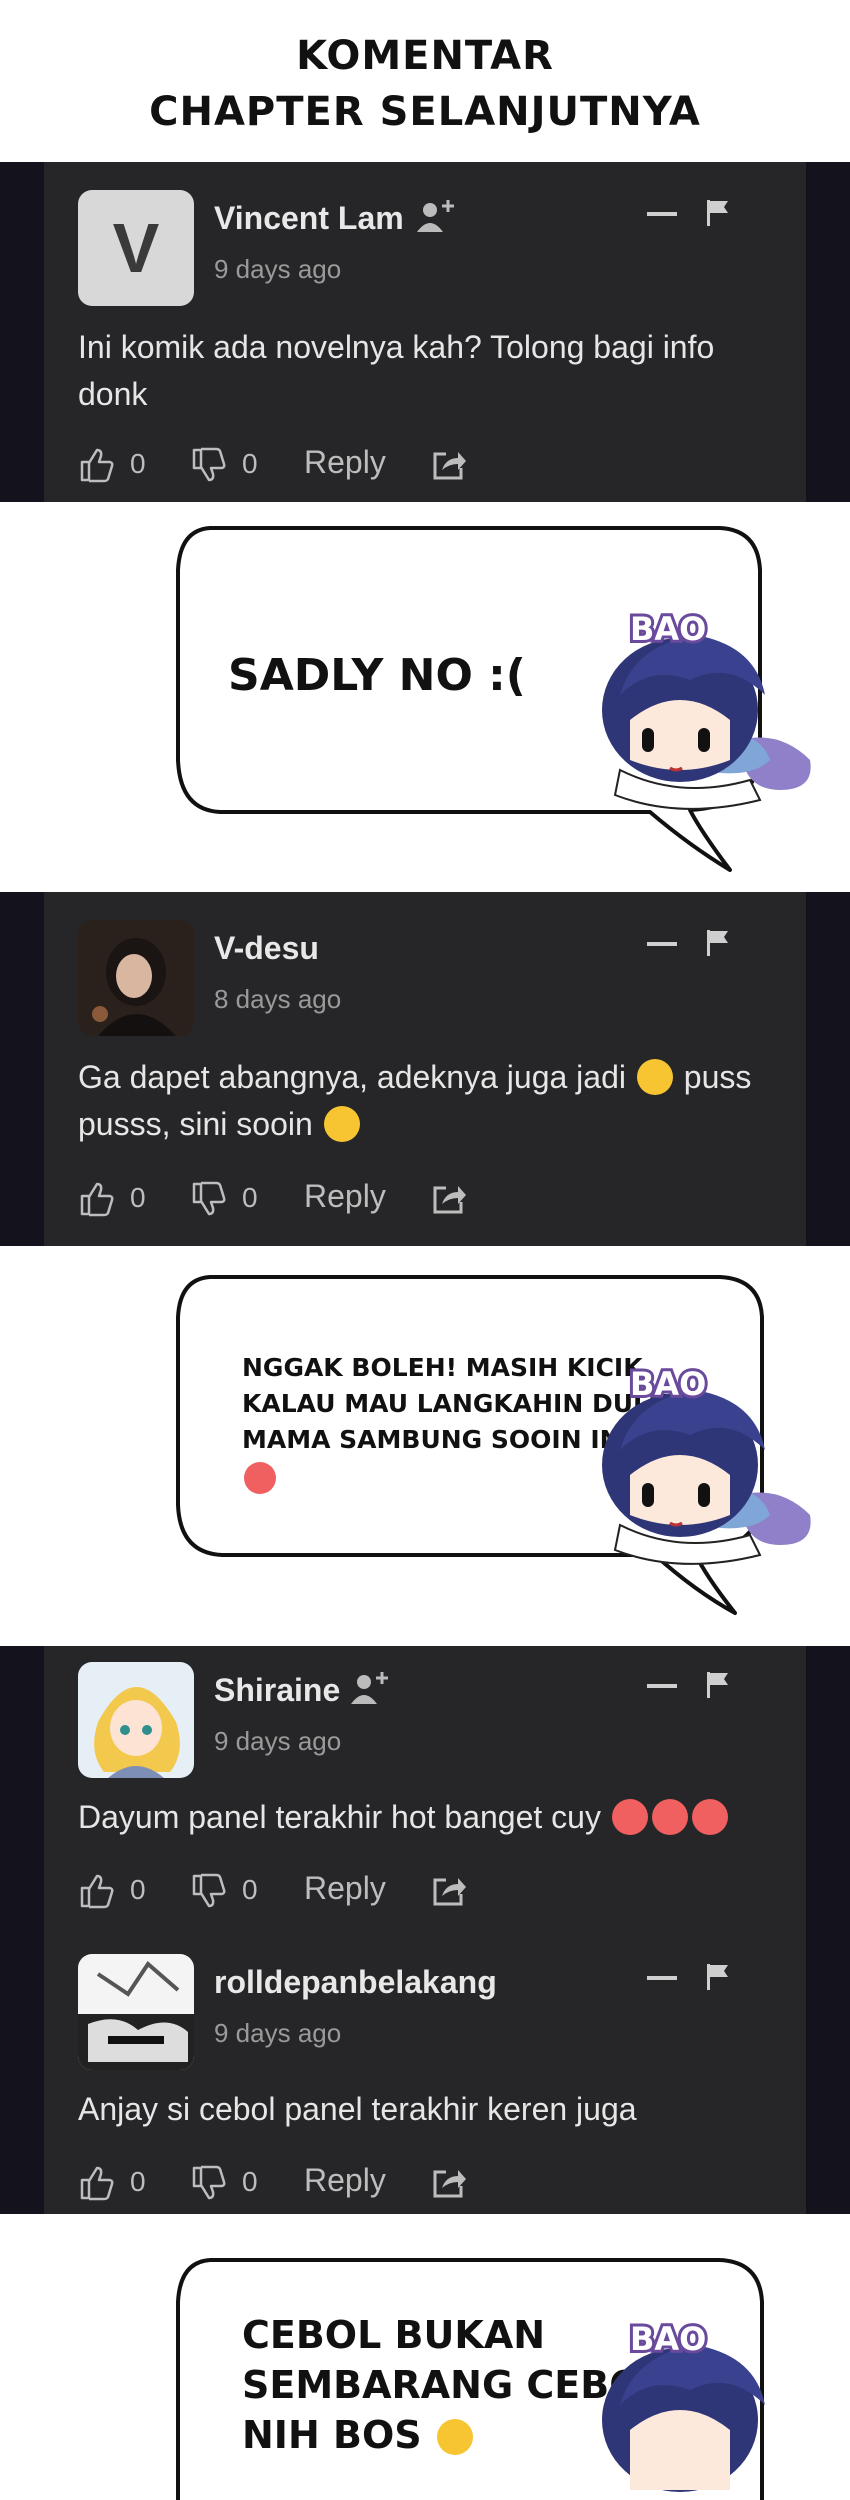 This screenshot has width=850, height=2500. I want to click on comment-text-part: Ga dapet abangnya, adeknya juga jadi, so click(352, 1077).